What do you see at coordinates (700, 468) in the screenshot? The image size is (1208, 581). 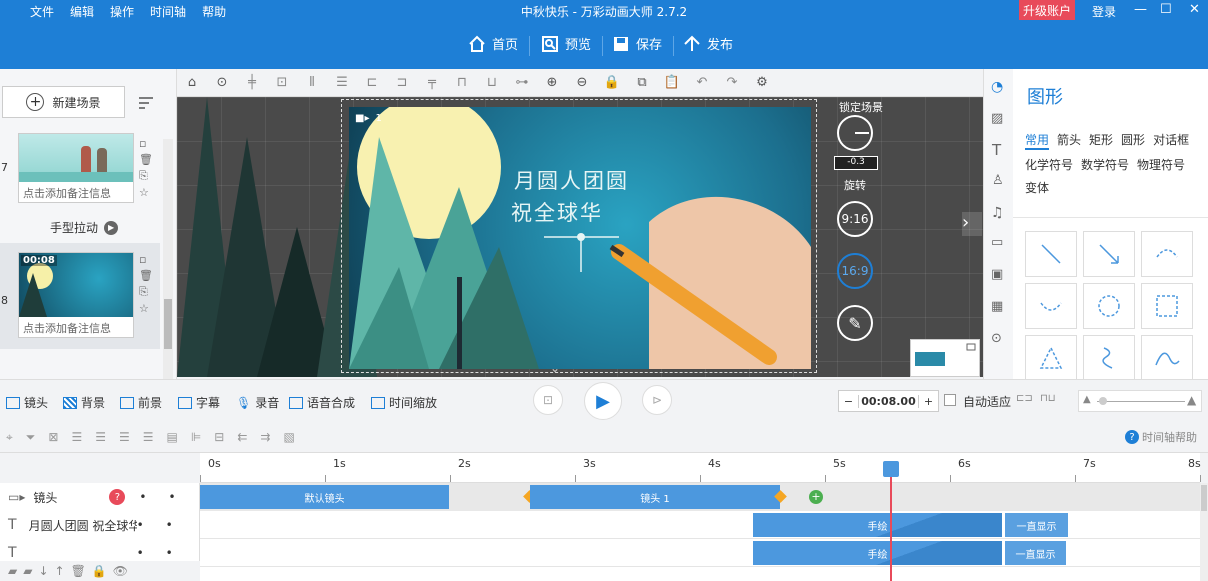 I see `time-ruler: 0s 1s 2s 3s 4s 5s 6s 7s 8s` at bounding box center [700, 468].